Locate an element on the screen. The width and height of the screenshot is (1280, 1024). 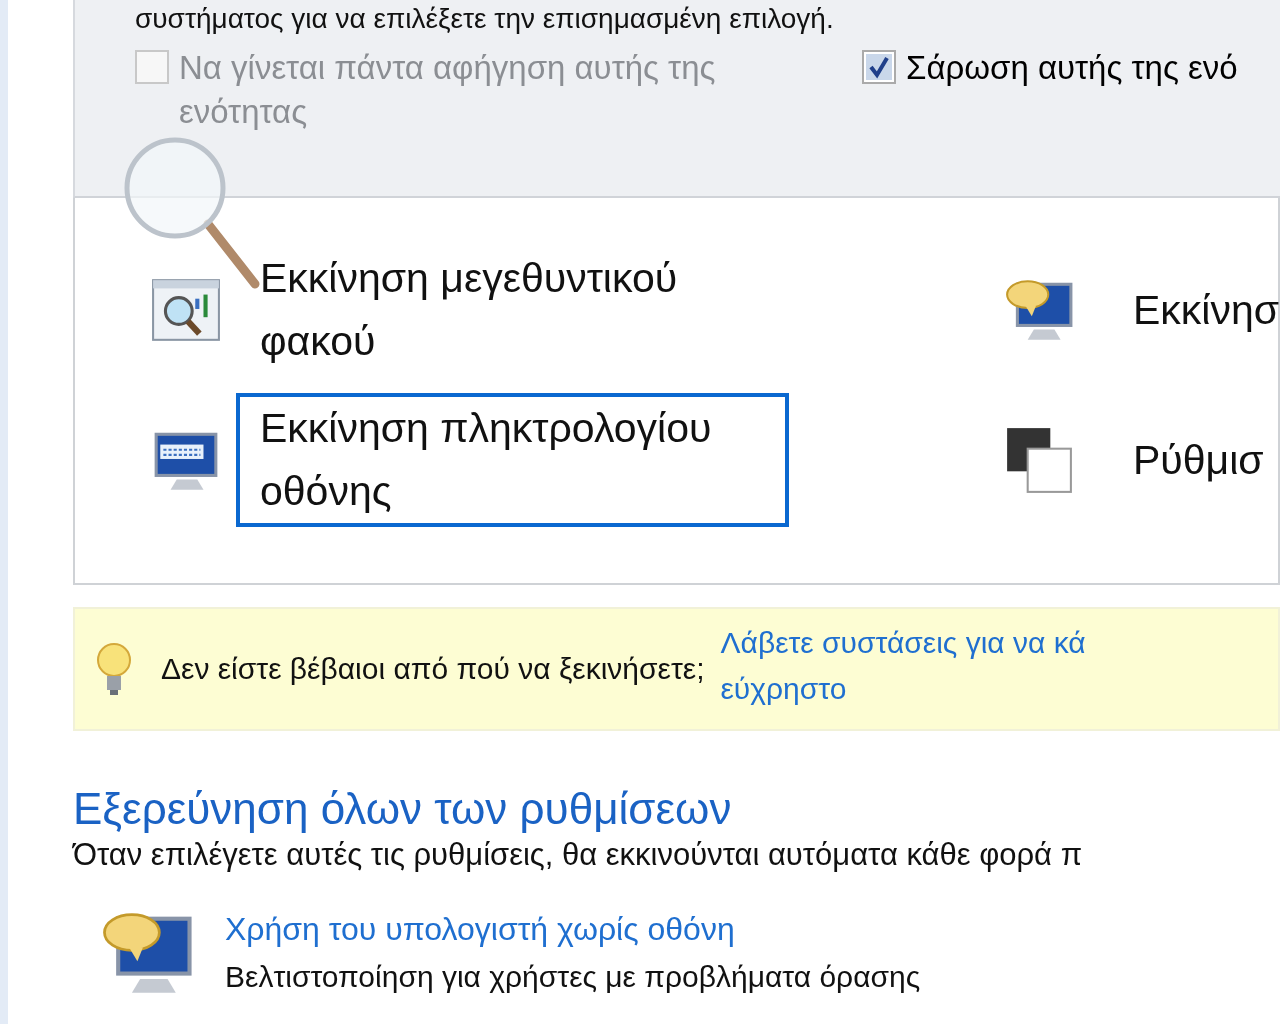
recommendations-link: Λάβετε συστάσεις για να κά εύχρηστο is located at coordinates (903, 666).